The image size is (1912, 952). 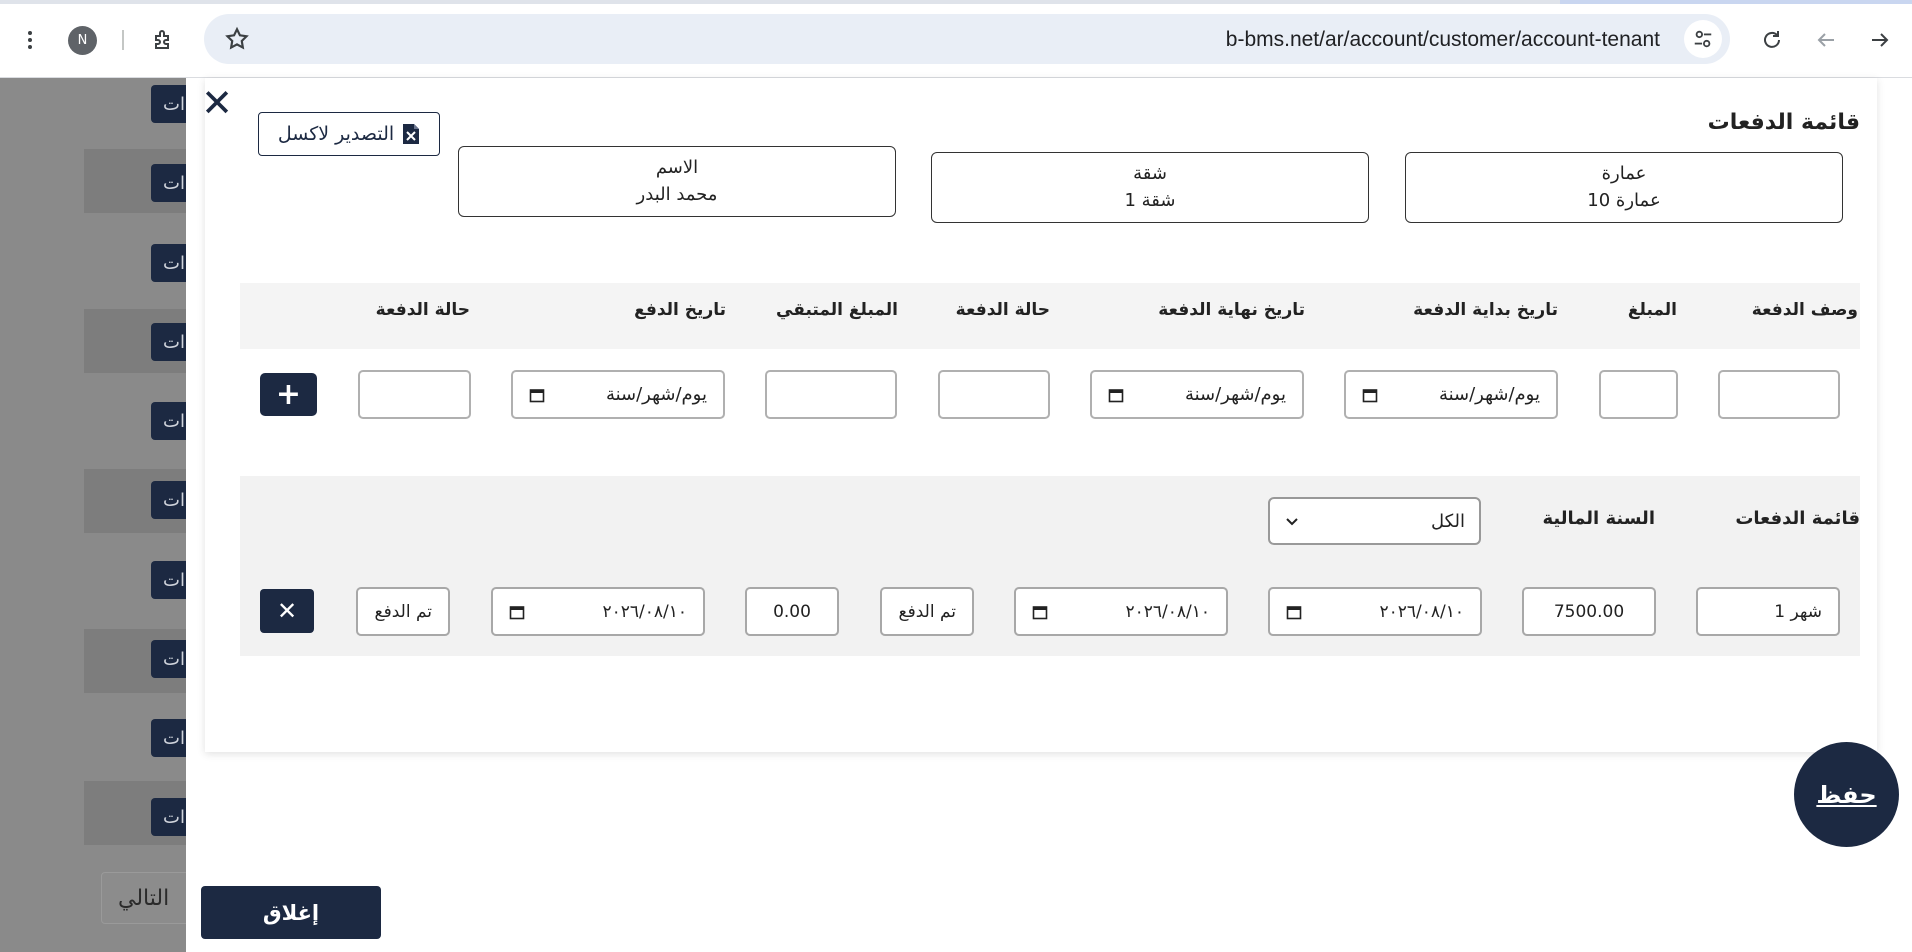 I want to click on fiscal-year-select: الكل, so click(x=1374, y=521).